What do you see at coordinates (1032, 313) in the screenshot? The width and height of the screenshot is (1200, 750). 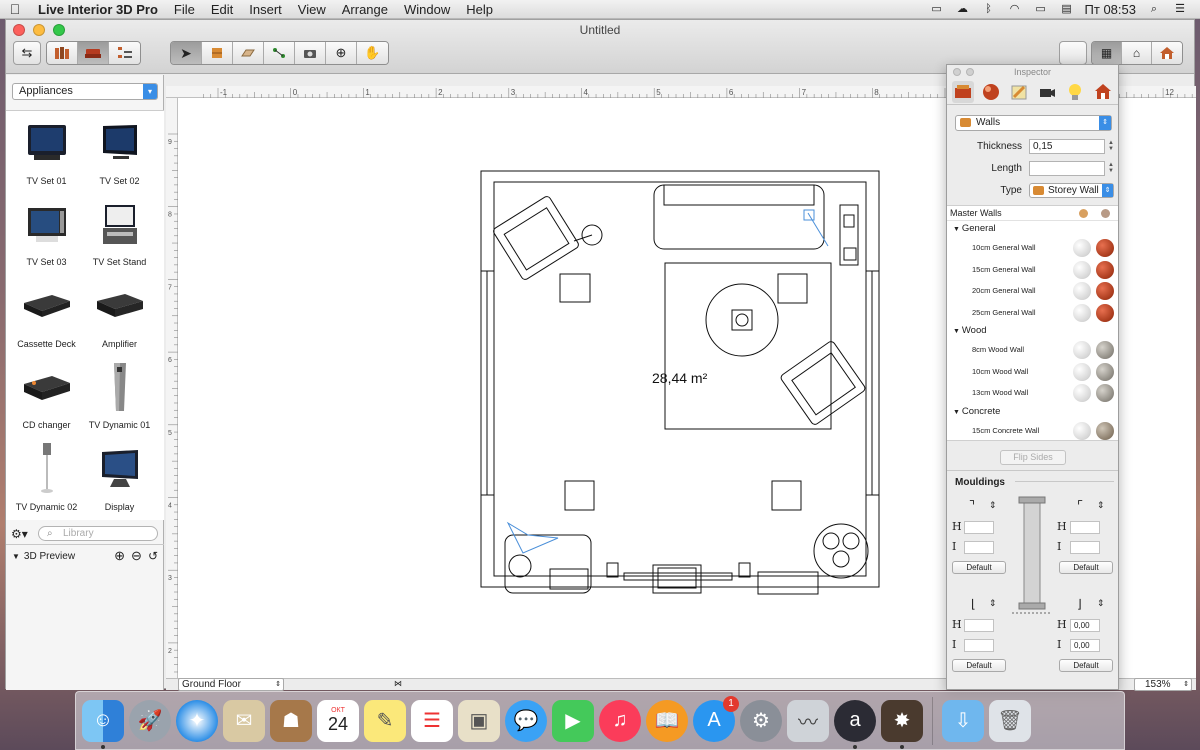 I see `wall-style-item: 25cm General Wall` at bounding box center [1032, 313].